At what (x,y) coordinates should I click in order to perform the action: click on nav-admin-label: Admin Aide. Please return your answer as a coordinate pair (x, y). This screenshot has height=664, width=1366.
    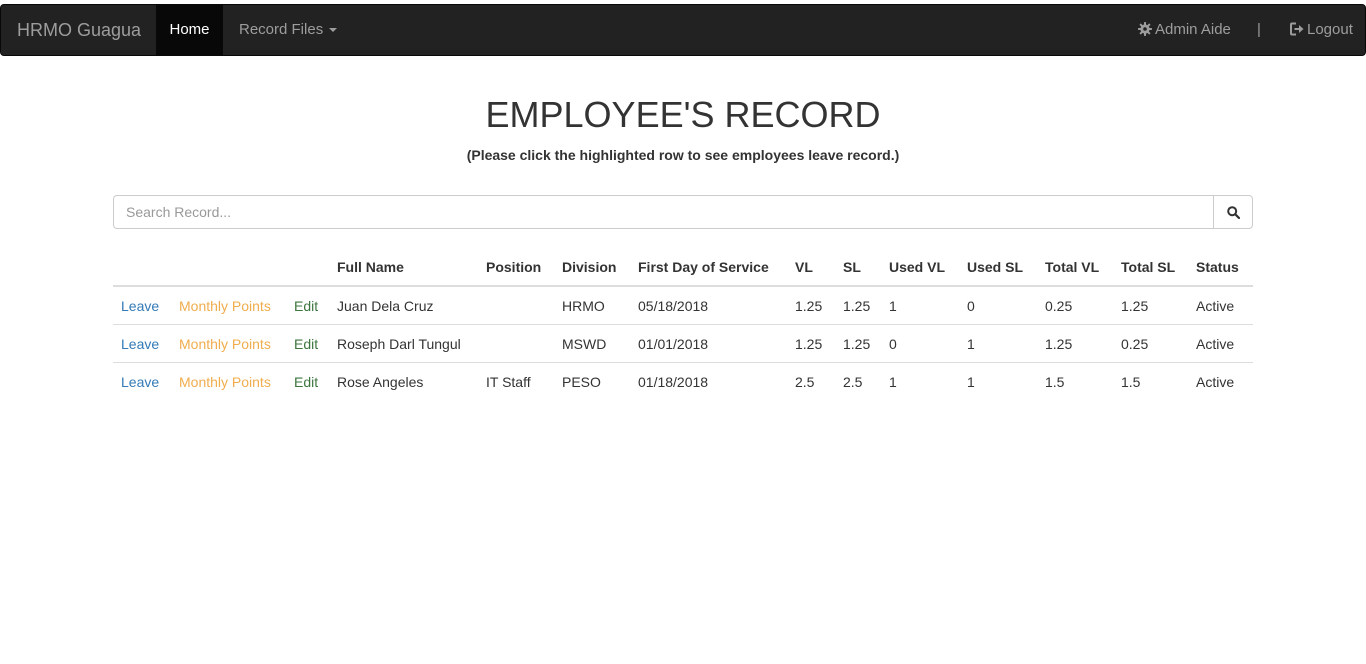
    Looking at the image, I should click on (1193, 29).